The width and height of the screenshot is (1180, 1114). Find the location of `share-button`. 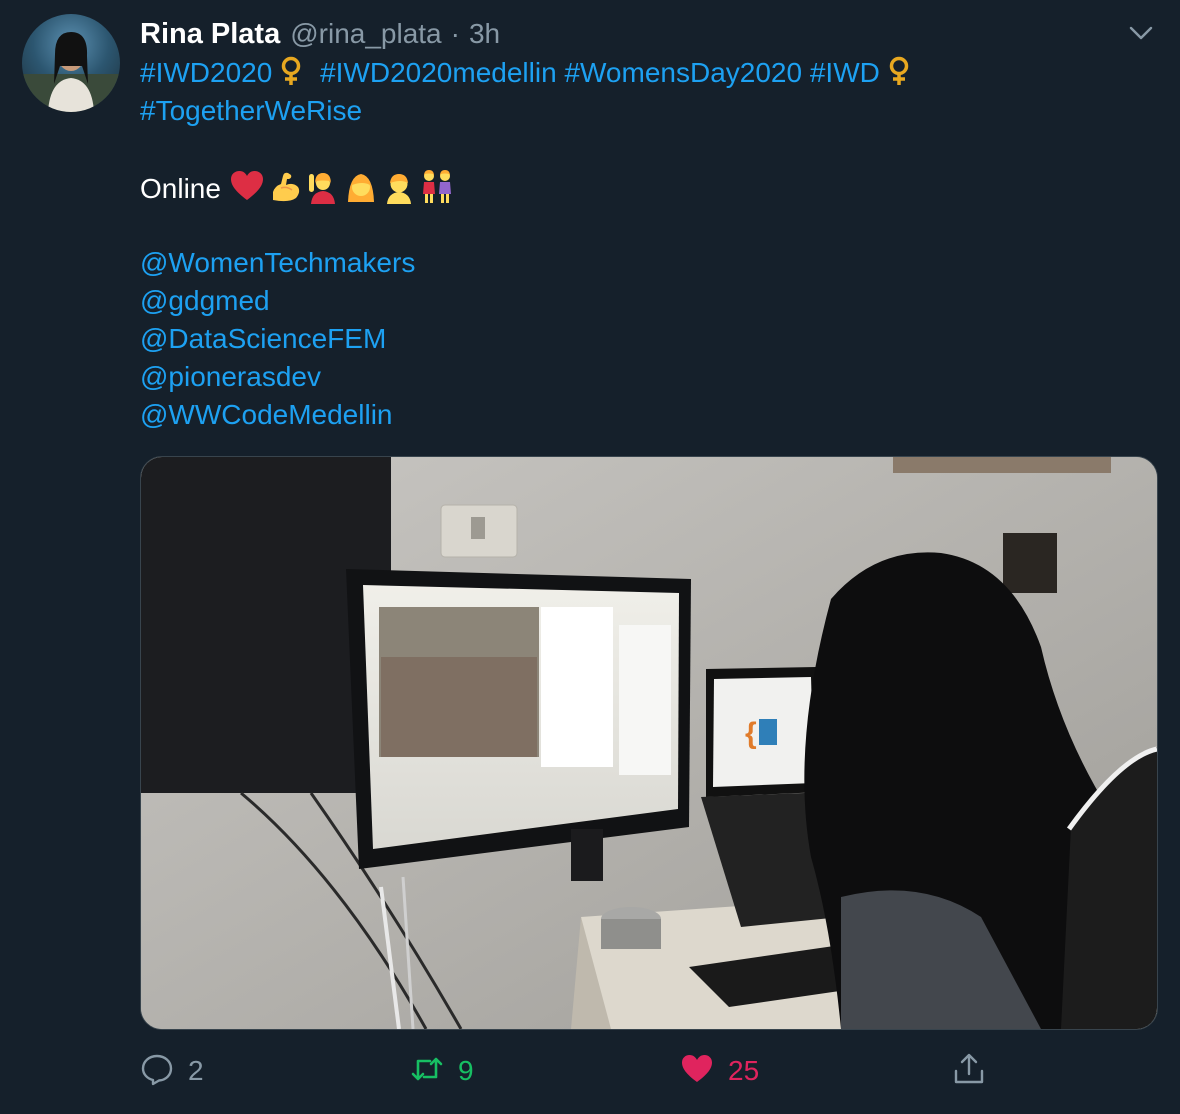

share-button is located at coordinates (969, 1071).